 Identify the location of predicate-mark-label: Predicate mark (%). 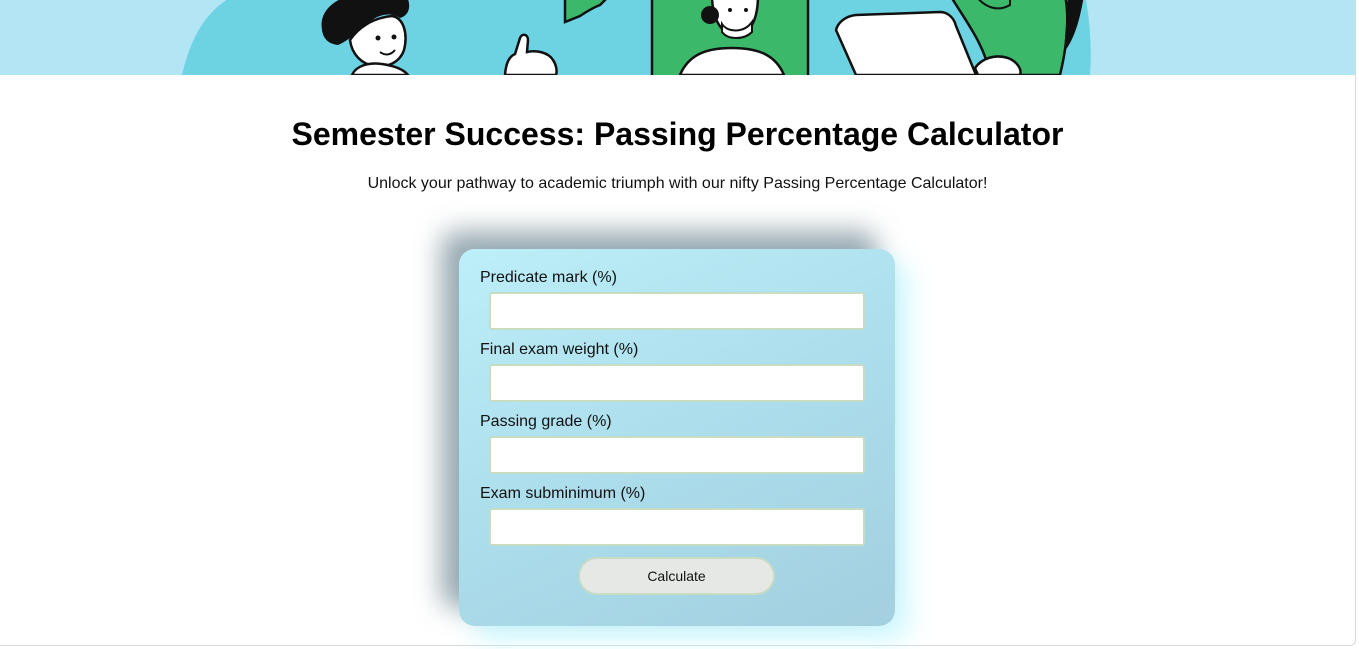
(548, 277).